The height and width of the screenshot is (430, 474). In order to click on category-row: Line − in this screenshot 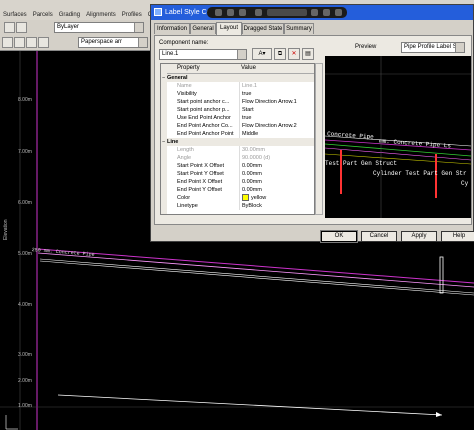, I will do `click(237, 142)`.